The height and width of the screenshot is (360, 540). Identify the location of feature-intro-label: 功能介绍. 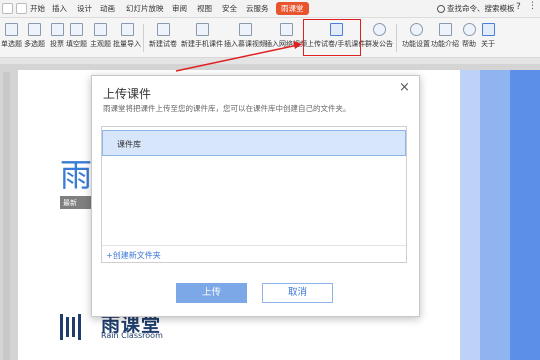
(445, 44).